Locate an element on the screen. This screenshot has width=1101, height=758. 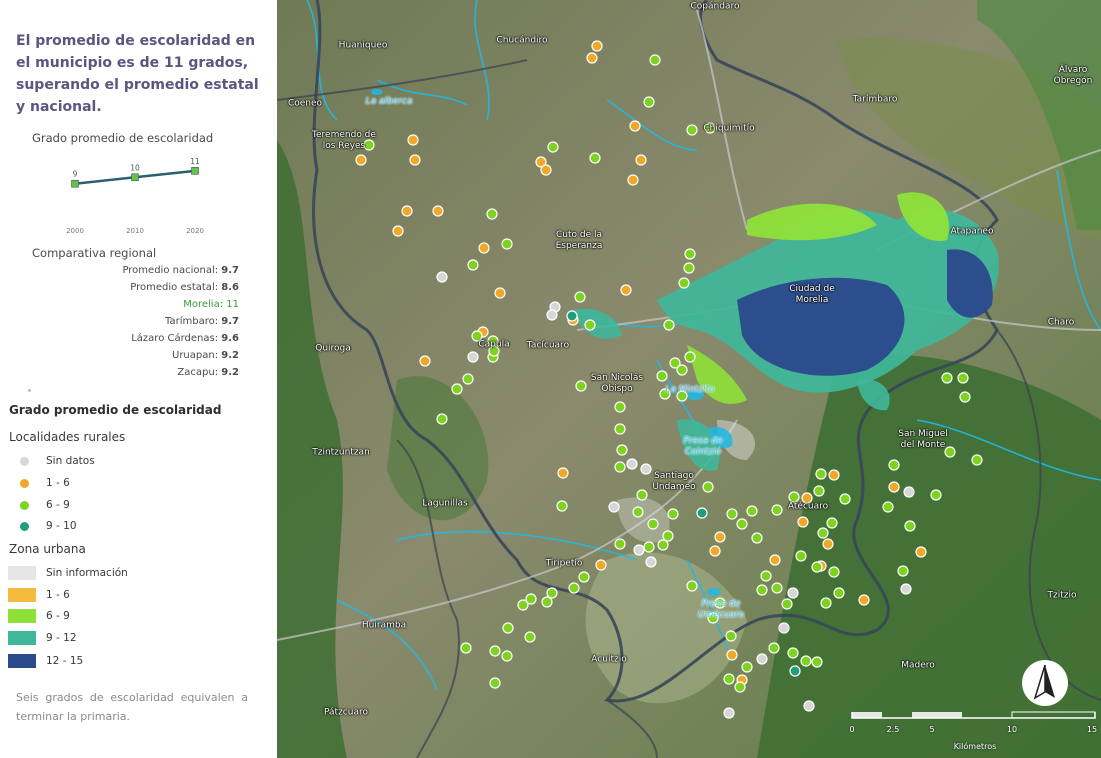
place-label-chucandiro: Chucándiro is located at coordinates (522, 40).